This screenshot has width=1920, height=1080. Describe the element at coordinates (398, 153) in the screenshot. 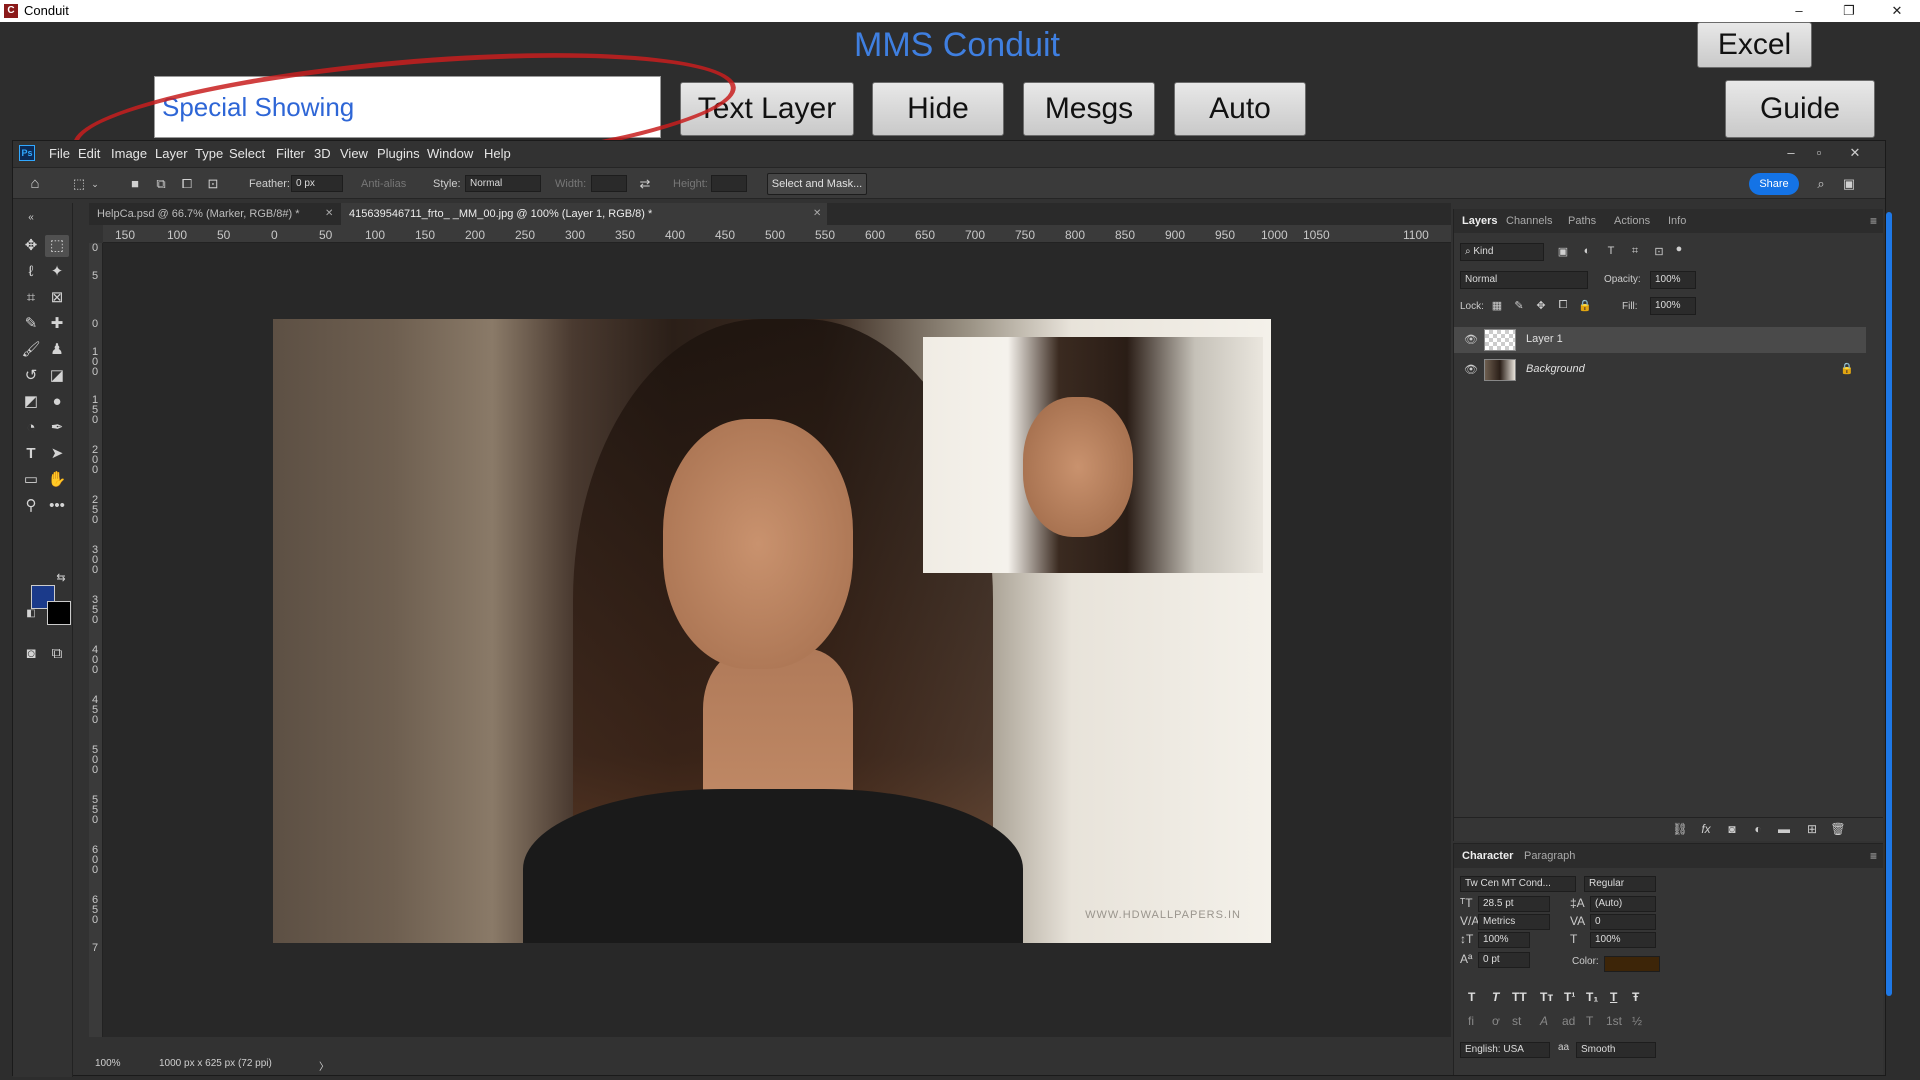

I see `menu-plugins: Plugins` at that location.